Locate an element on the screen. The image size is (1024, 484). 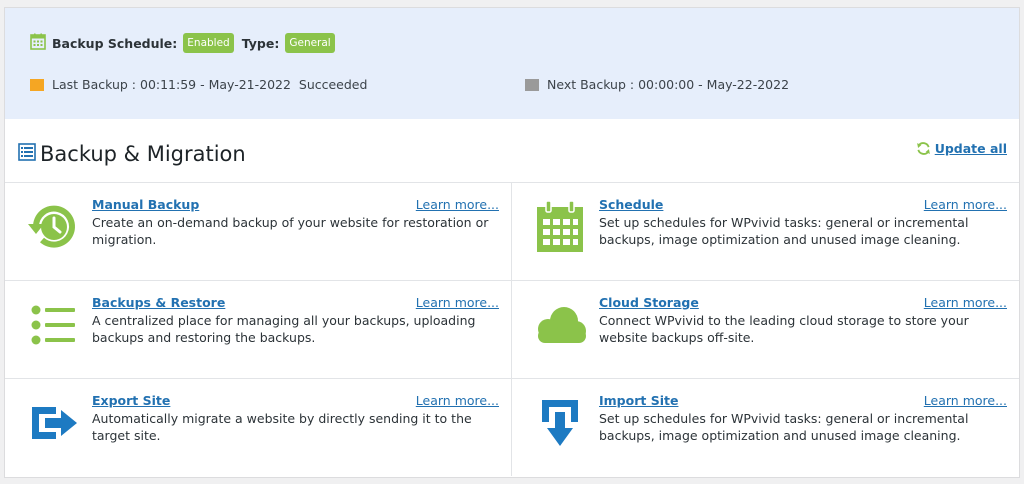
import-icon is located at coordinates (560, 423).